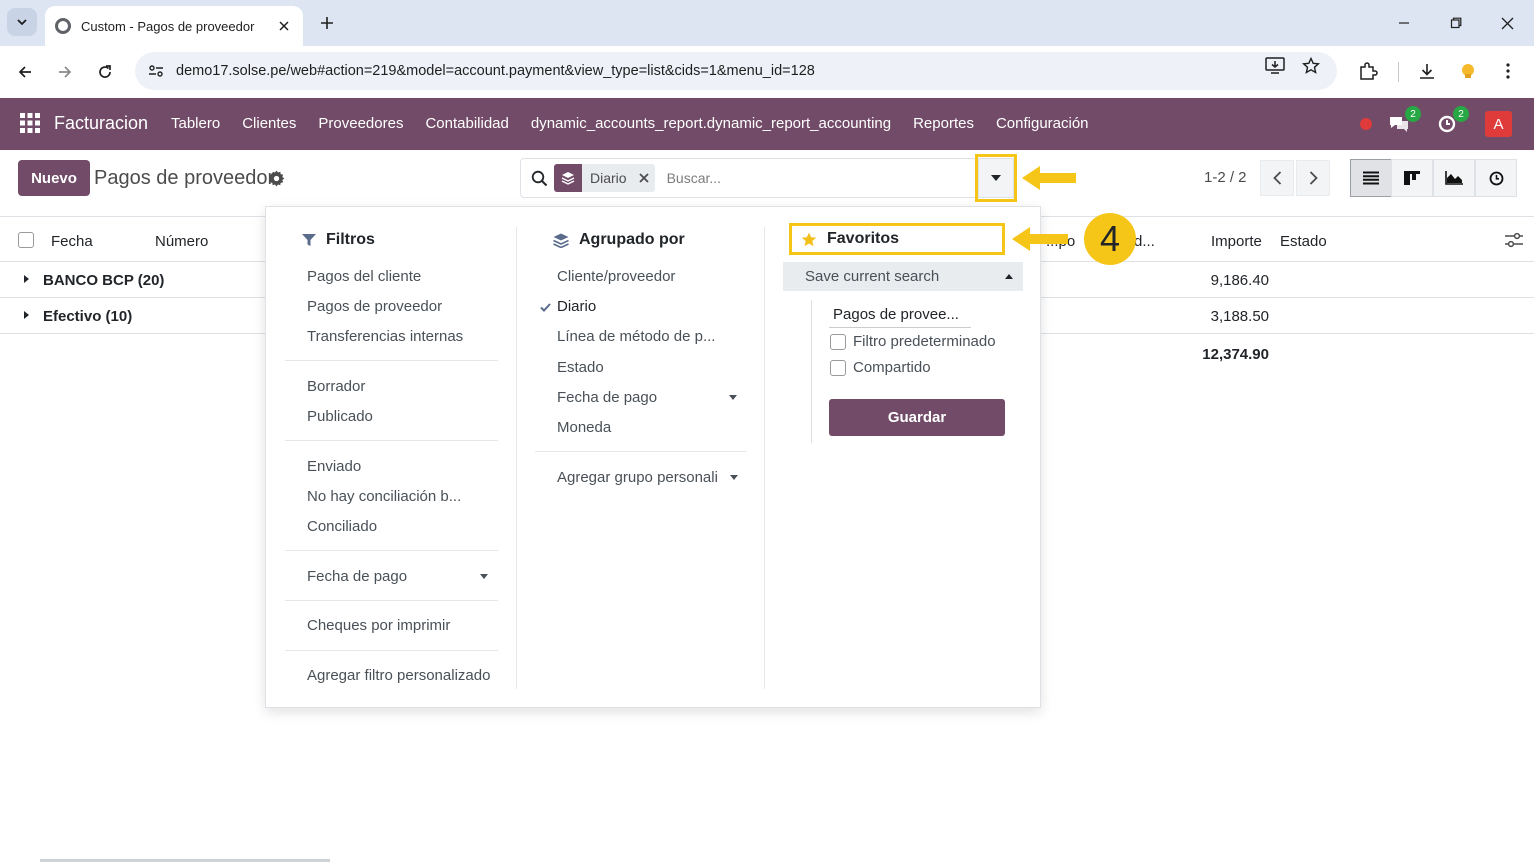 The image size is (1534, 862). Describe the element at coordinates (336, 386) in the screenshot. I see `filter-item: Borrador` at that location.